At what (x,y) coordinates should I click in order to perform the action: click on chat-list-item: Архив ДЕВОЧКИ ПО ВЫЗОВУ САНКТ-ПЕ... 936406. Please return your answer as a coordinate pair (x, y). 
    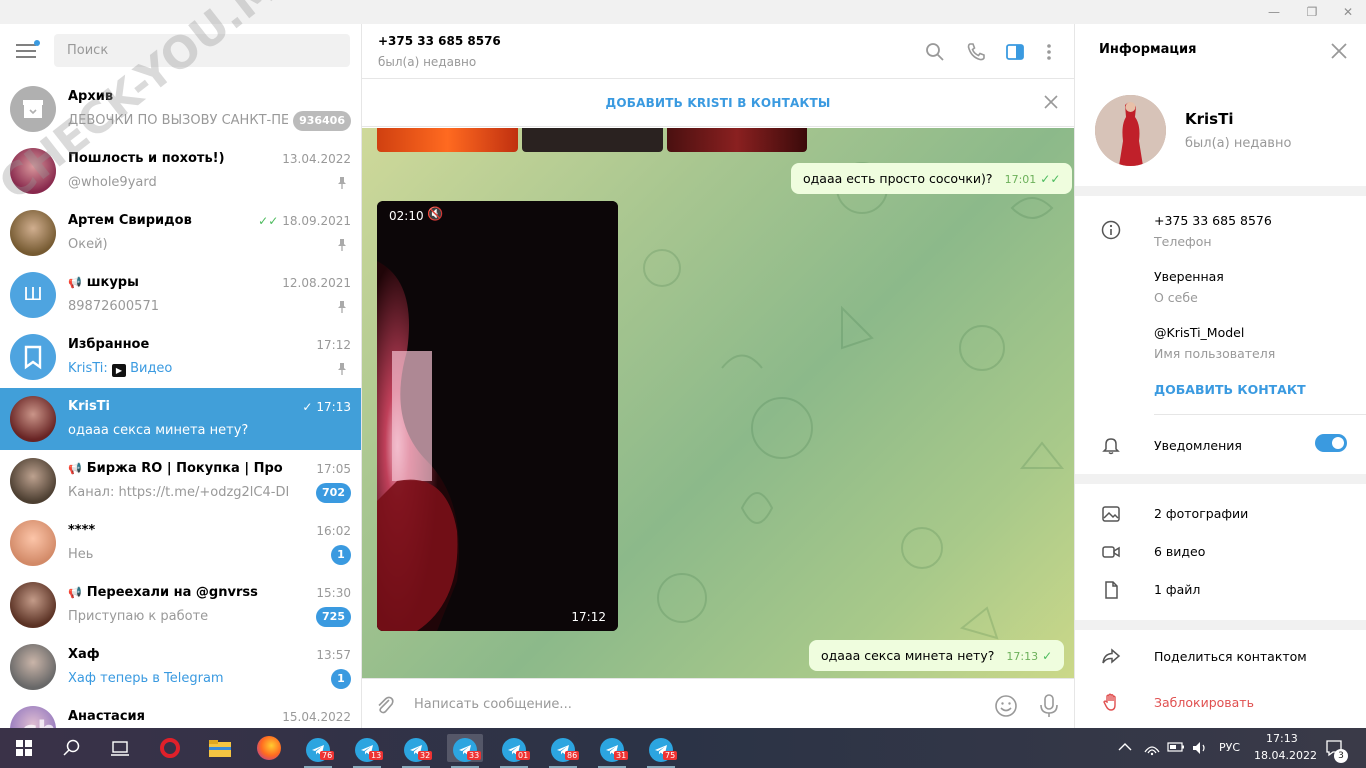
    Looking at the image, I should click on (180, 109).